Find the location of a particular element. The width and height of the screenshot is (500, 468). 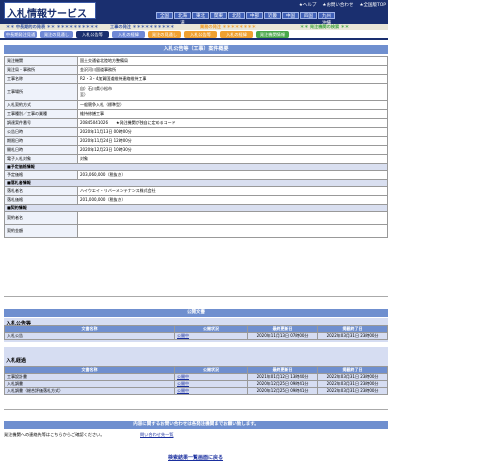

tab-works-process: 入札の経緯 is located at coordinates (128, 34).